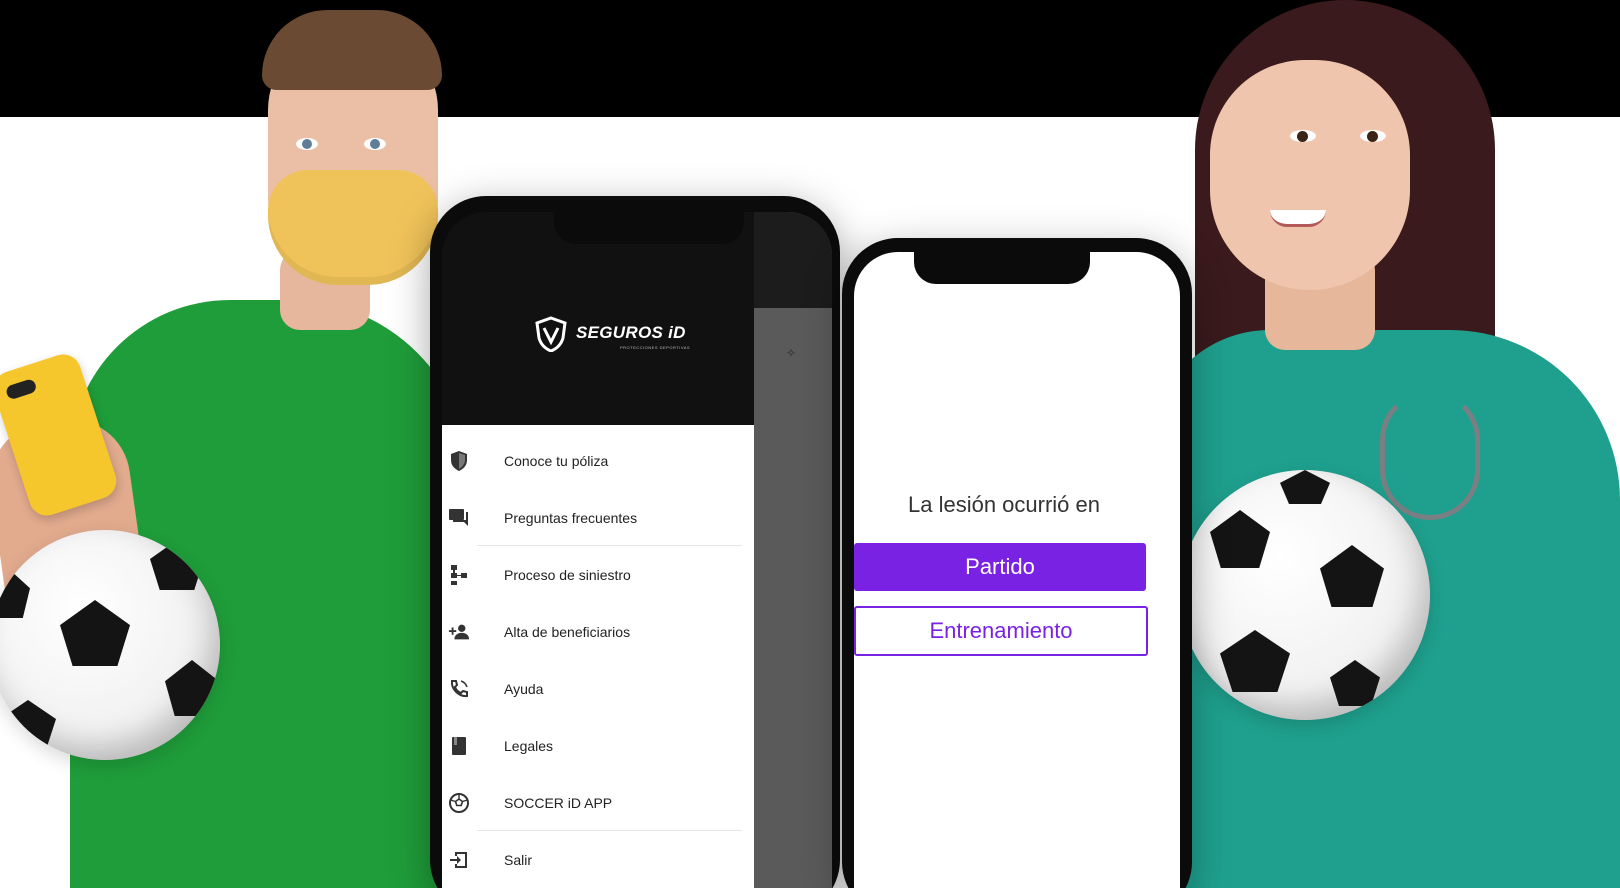 This screenshot has height=888, width=1620. I want to click on drawer-overlay-top, so click(793, 260).